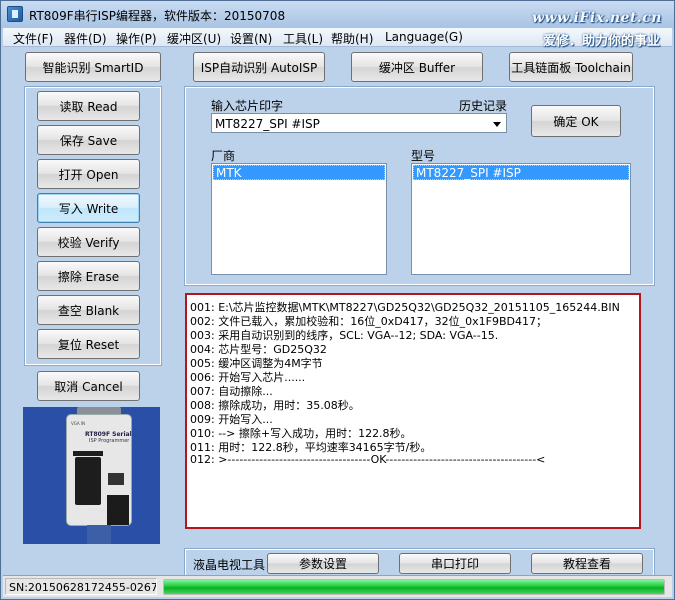 This screenshot has width=675, height=600. What do you see at coordinates (88, 106) in the screenshot?
I see `read-button: 读取 Read` at bounding box center [88, 106].